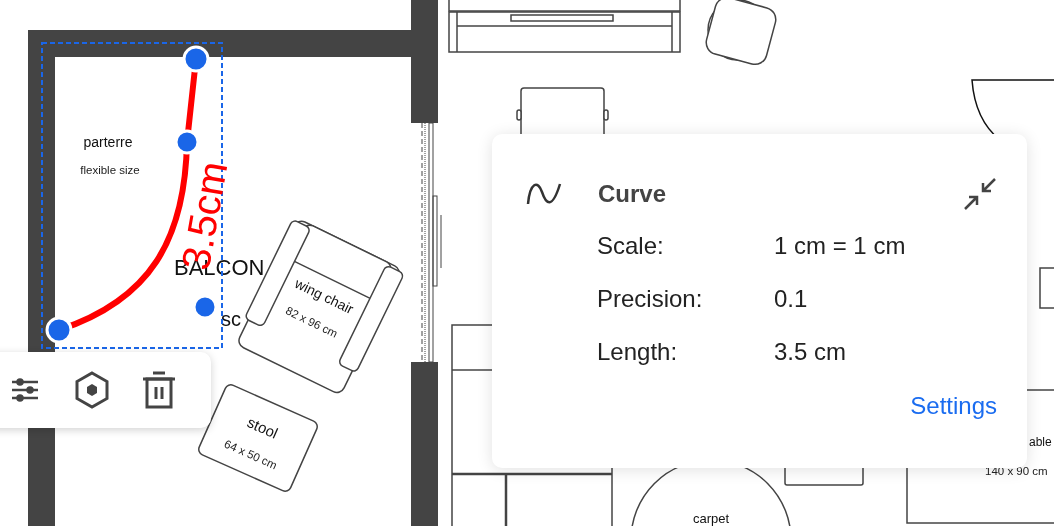 This screenshot has height=526, width=1054. Describe the element at coordinates (25, 390) in the screenshot. I see `sliders-icon` at that location.